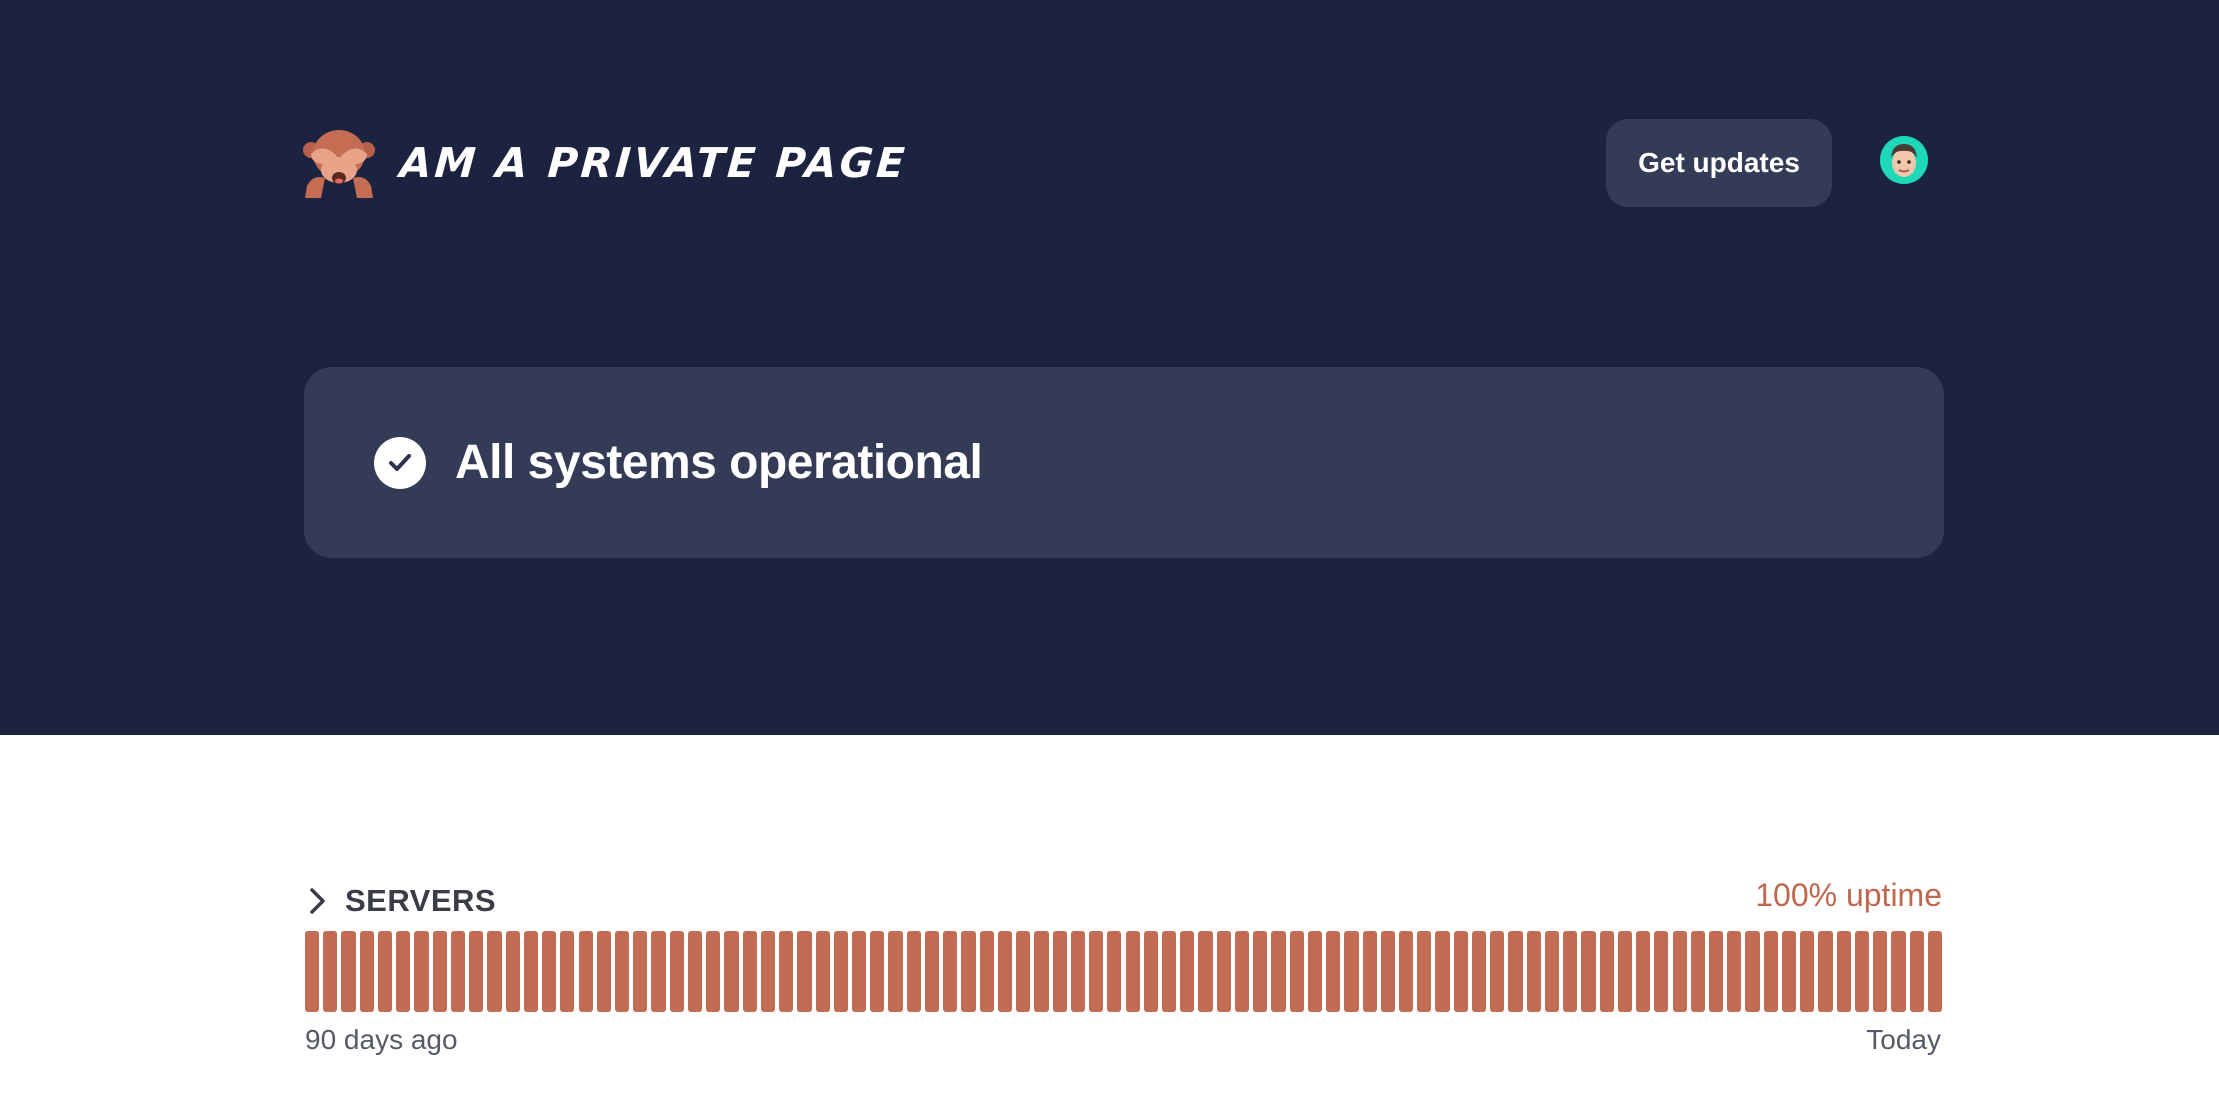 This screenshot has height=1109, width=2219. Describe the element at coordinates (1123, 898) in the screenshot. I see `group-header-servers: SERVERS 100% uptime` at that location.